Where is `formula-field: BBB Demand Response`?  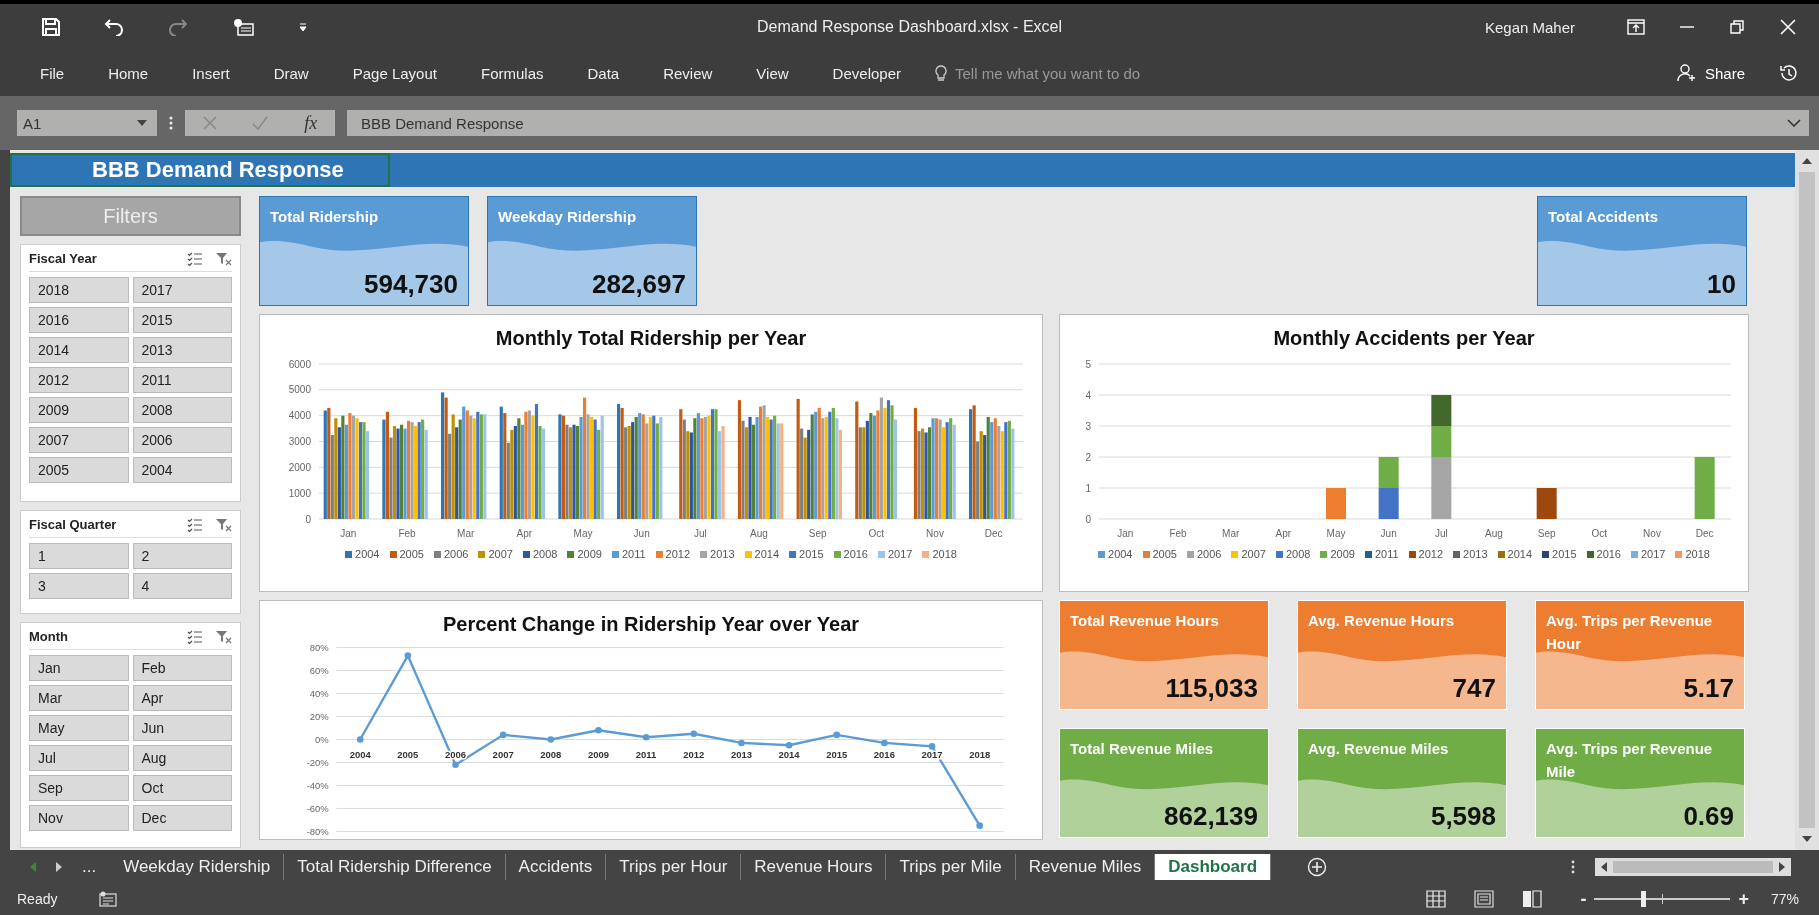 formula-field: BBB Demand Response is located at coordinates (1078, 123).